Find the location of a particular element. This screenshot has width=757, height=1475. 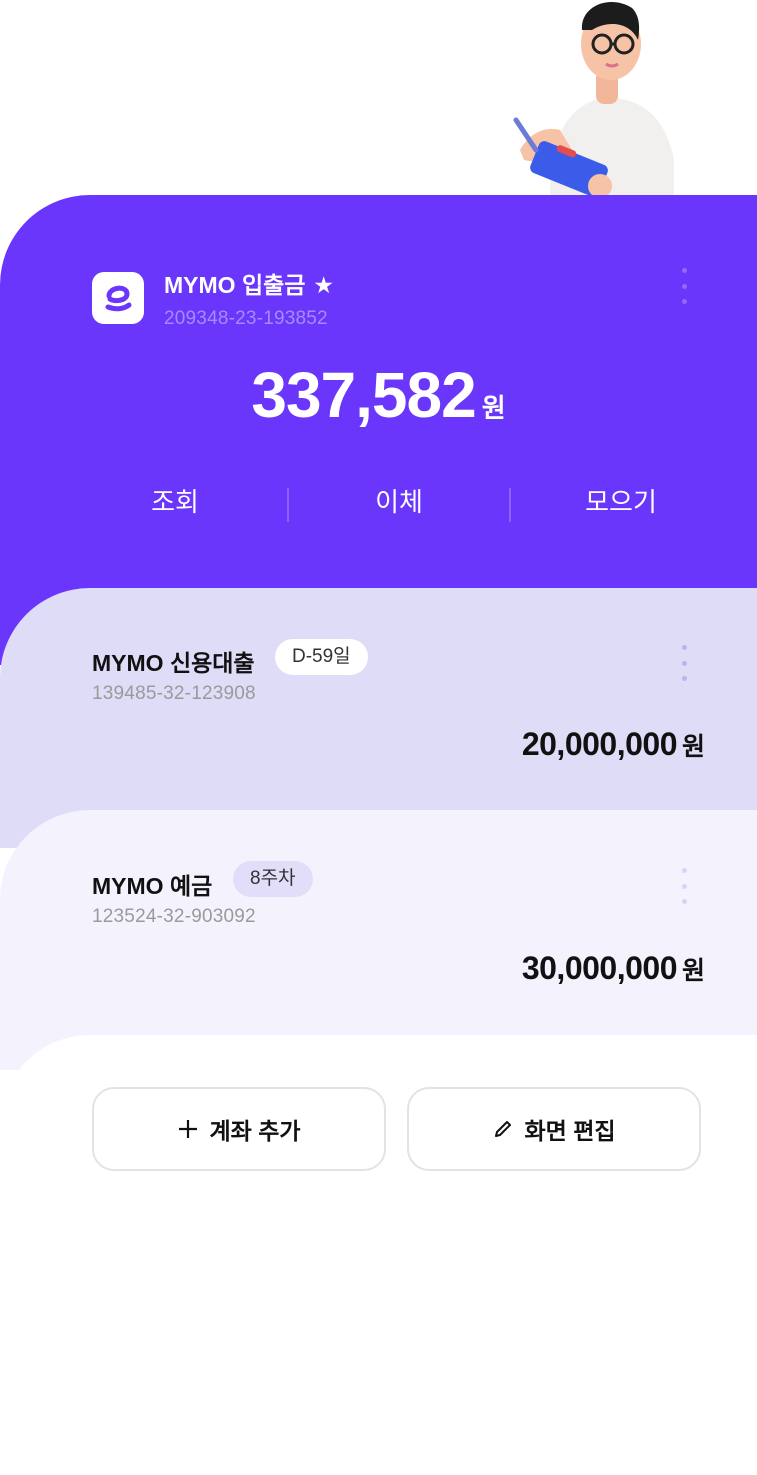

main-balance: 337,582 원 is located at coordinates (378, 395).